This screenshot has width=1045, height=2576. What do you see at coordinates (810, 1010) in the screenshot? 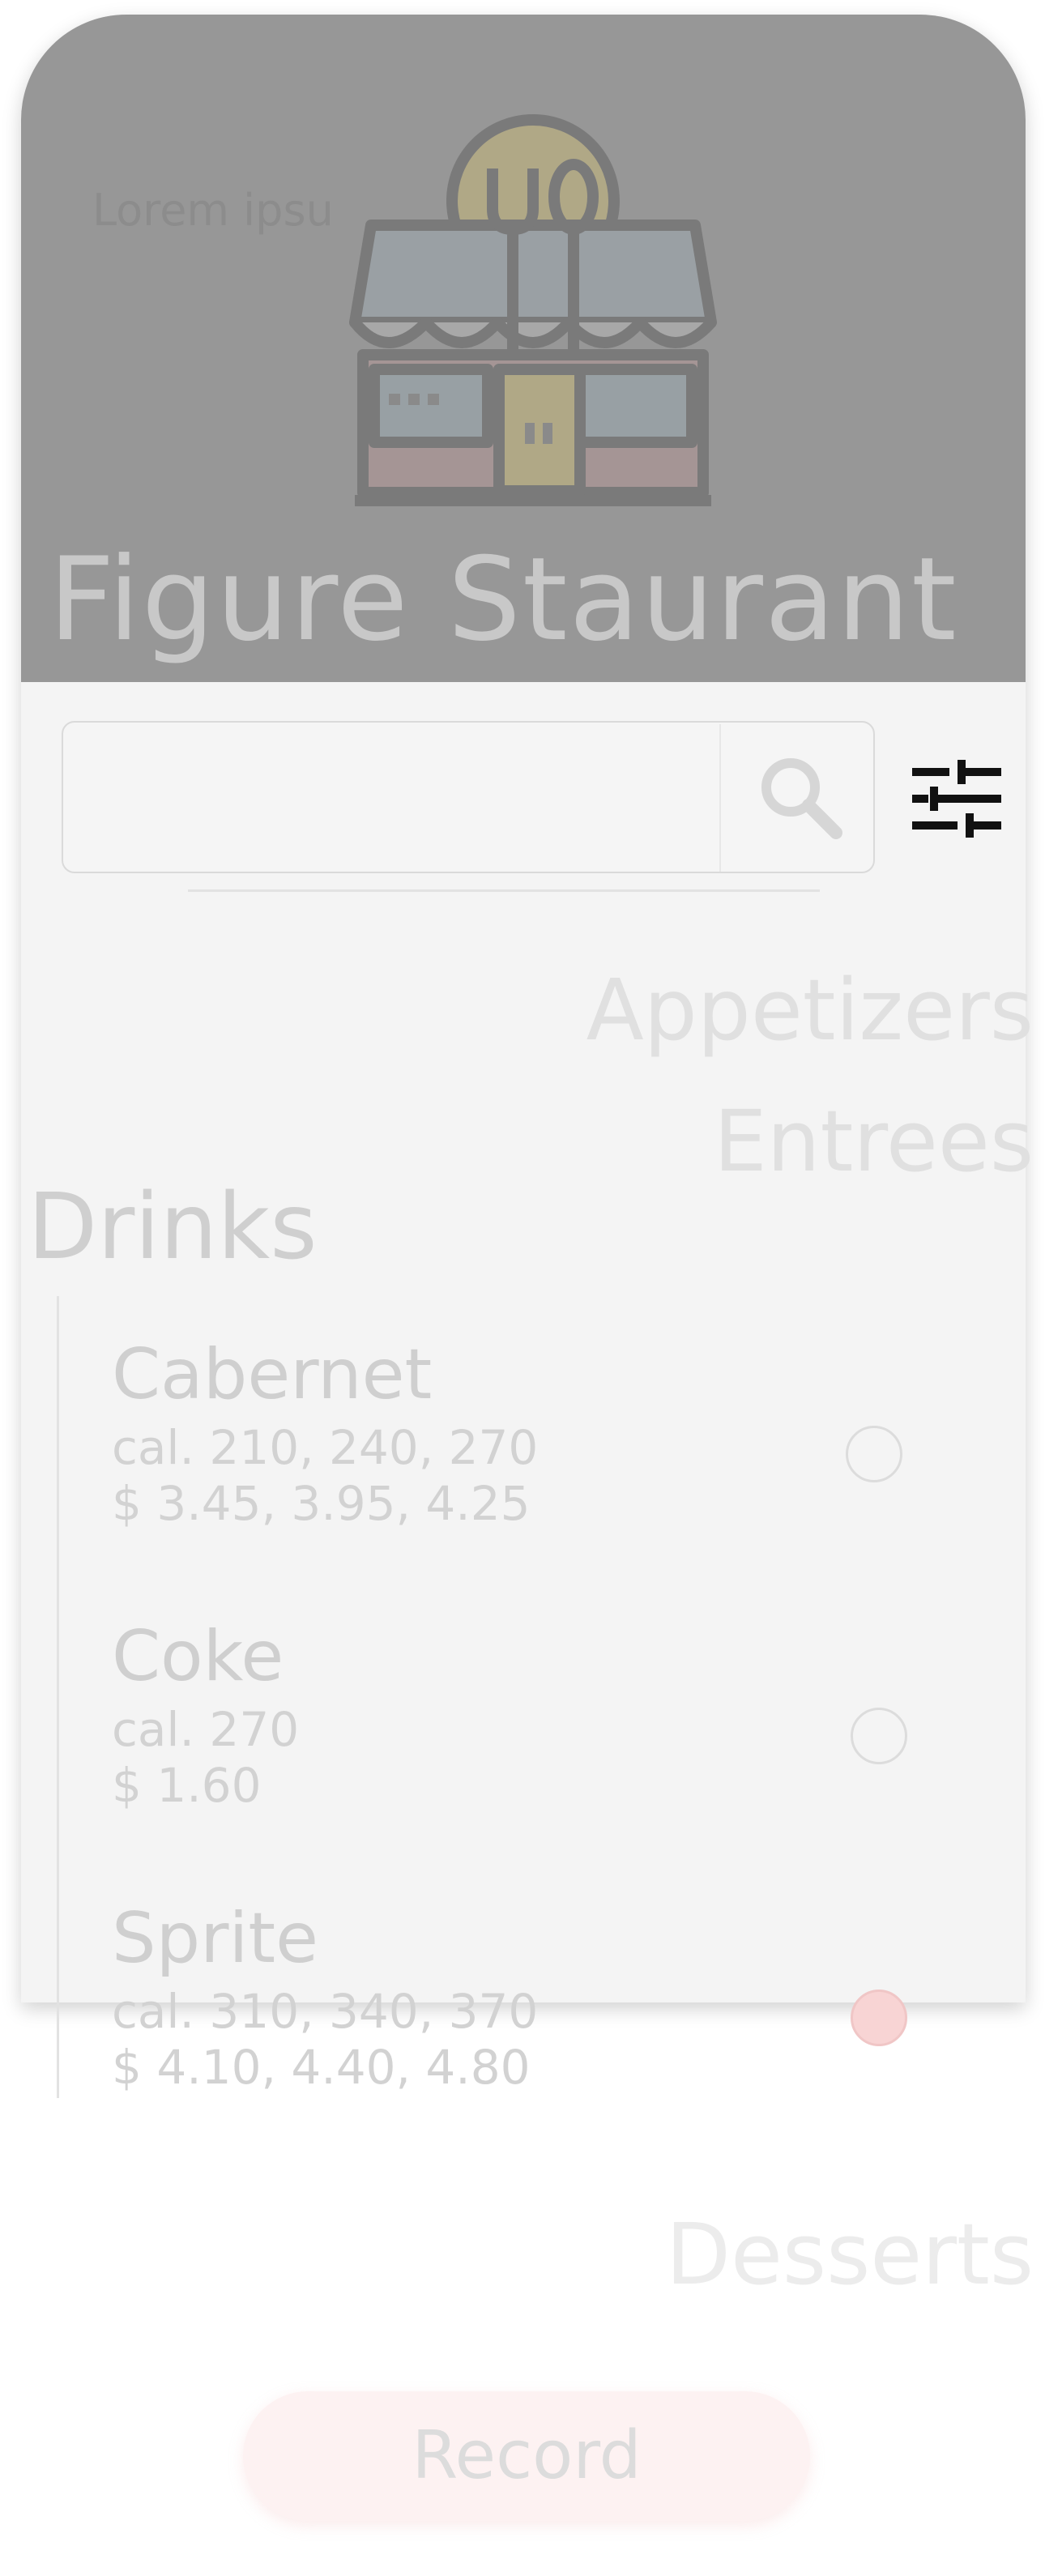
I see `category-appetizers: Appetizers` at bounding box center [810, 1010].